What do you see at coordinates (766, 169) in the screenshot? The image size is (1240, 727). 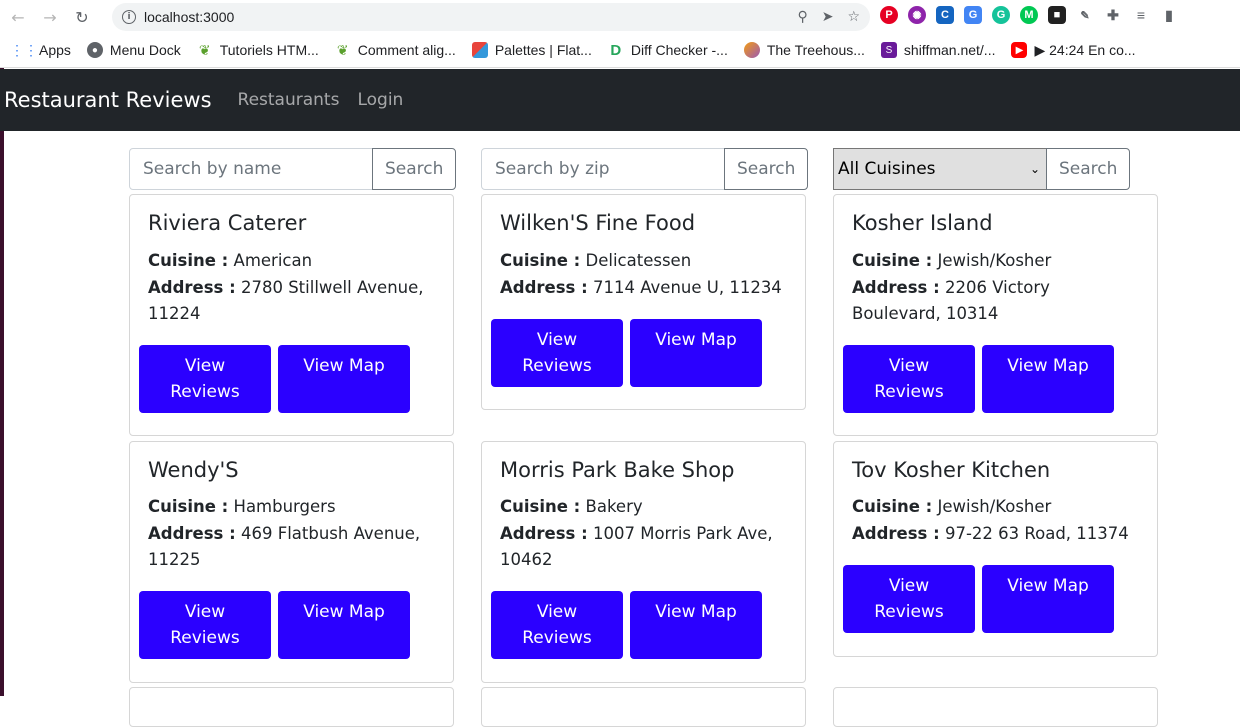 I see `search-zip-button: Search` at bounding box center [766, 169].